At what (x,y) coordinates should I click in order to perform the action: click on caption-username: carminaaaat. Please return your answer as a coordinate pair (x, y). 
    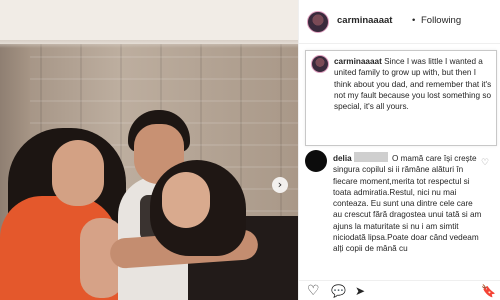
    Looking at the image, I should click on (358, 61).